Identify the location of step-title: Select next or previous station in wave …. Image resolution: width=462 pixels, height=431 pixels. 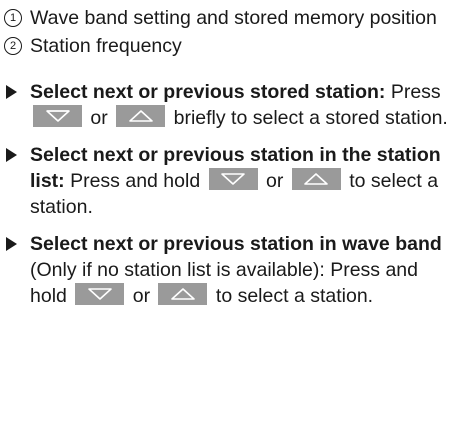
(236, 244).